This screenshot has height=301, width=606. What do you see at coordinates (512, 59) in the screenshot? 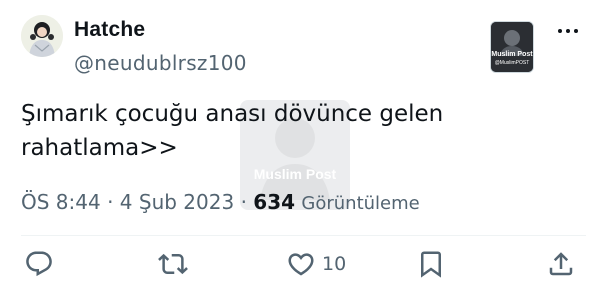
I see `embed-caption: Muslim Post @MuslimPOST` at bounding box center [512, 59].